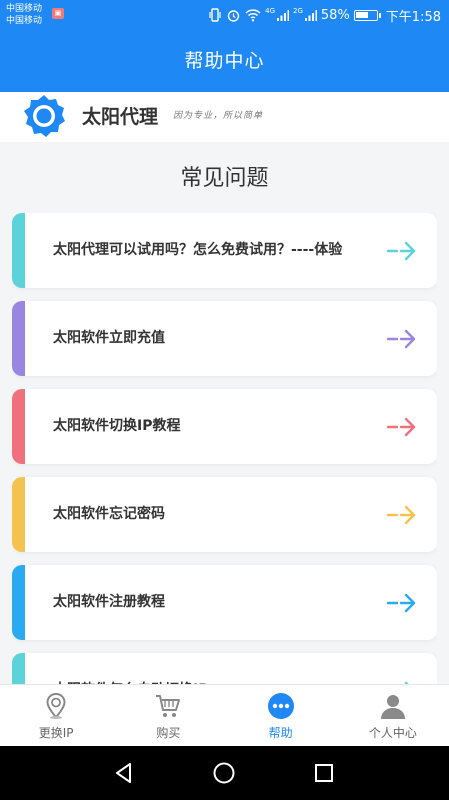  What do you see at coordinates (109, 514) in the screenshot?
I see `faq-item-label: 太阳软件忘记密码` at bounding box center [109, 514].